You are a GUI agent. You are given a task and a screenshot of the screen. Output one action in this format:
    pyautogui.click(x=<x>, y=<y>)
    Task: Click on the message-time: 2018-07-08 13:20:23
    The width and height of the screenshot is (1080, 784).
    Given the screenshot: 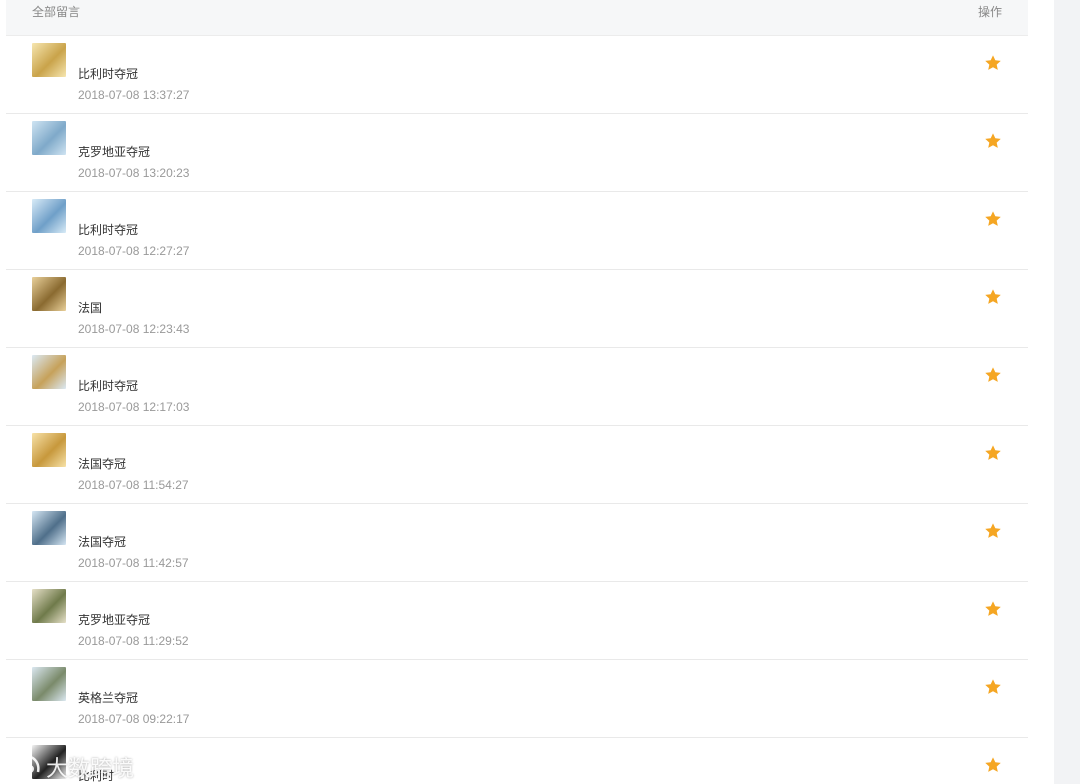 What is the action you would take?
    pyautogui.click(x=134, y=173)
    